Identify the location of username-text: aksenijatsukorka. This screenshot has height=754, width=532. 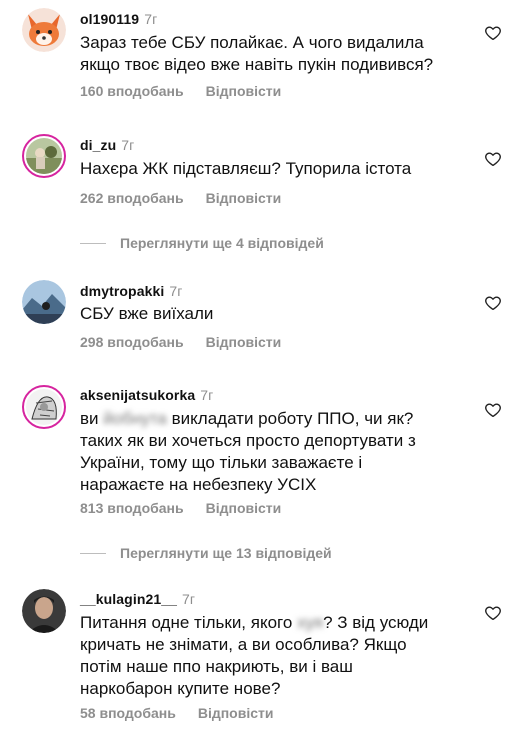
(137, 395).